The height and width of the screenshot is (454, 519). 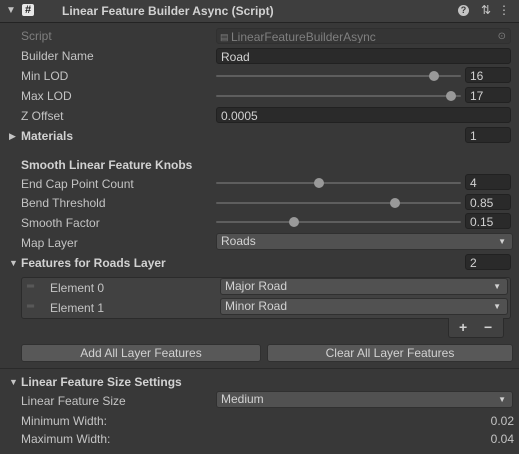 I want to click on map-layer-dropdown: Roads ▼, so click(x=364, y=241).